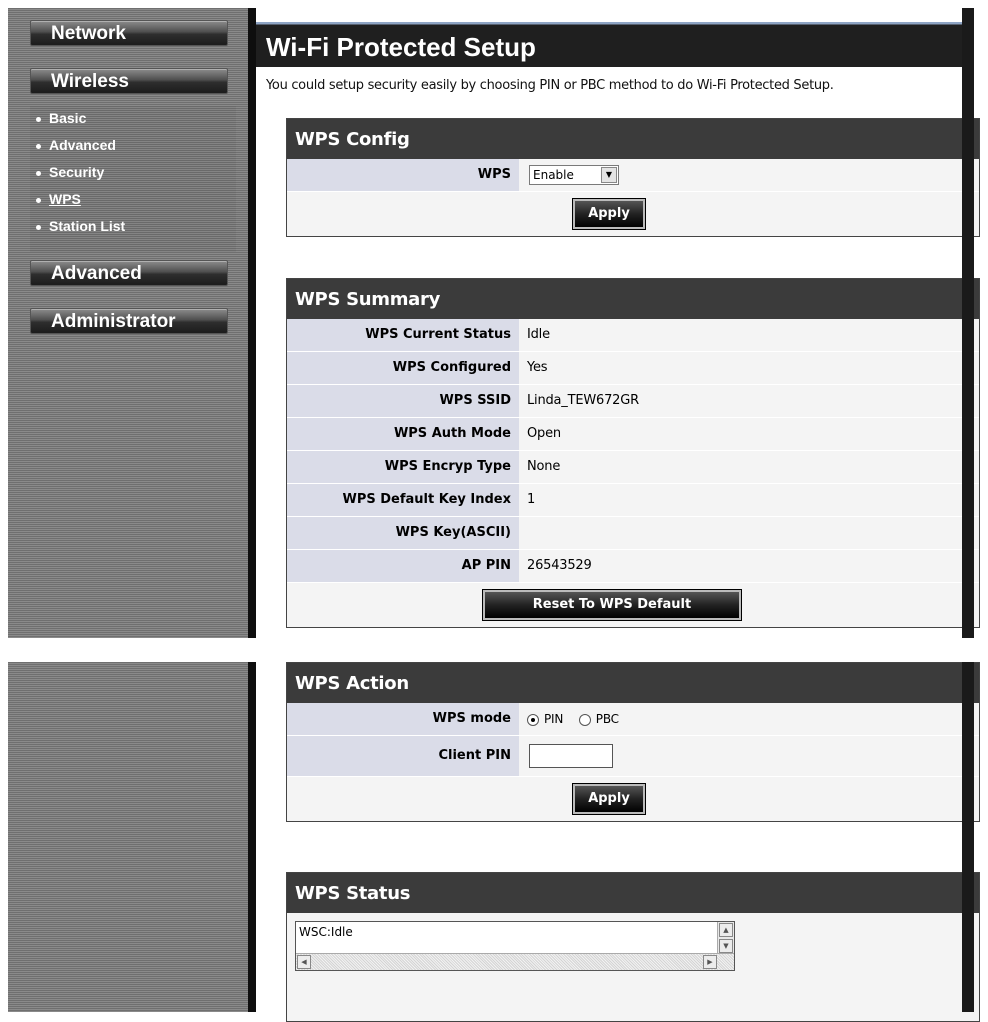 The height and width of the screenshot is (1022, 988). Describe the element at coordinates (304, 962) in the screenshot. I see `scroll-left-icon: ◀` at that location.